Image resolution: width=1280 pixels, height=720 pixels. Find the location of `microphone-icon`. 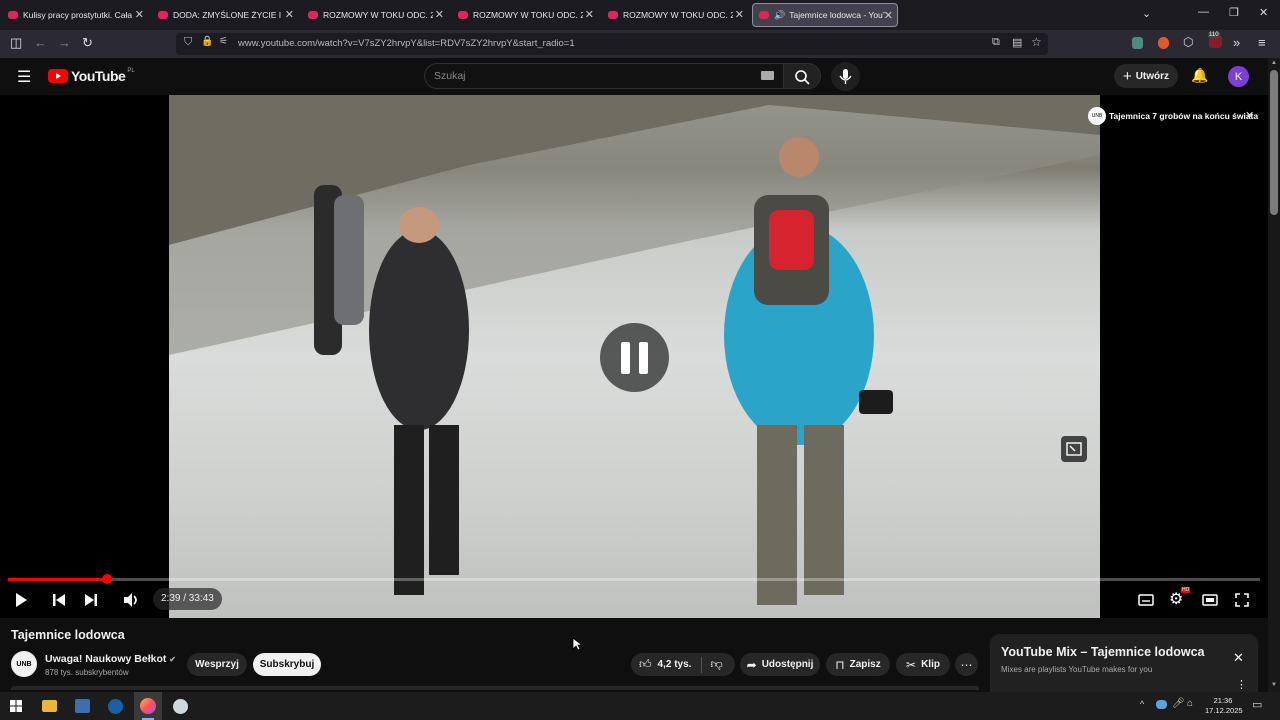

microphone-icon is located at coordinates (845, 76).